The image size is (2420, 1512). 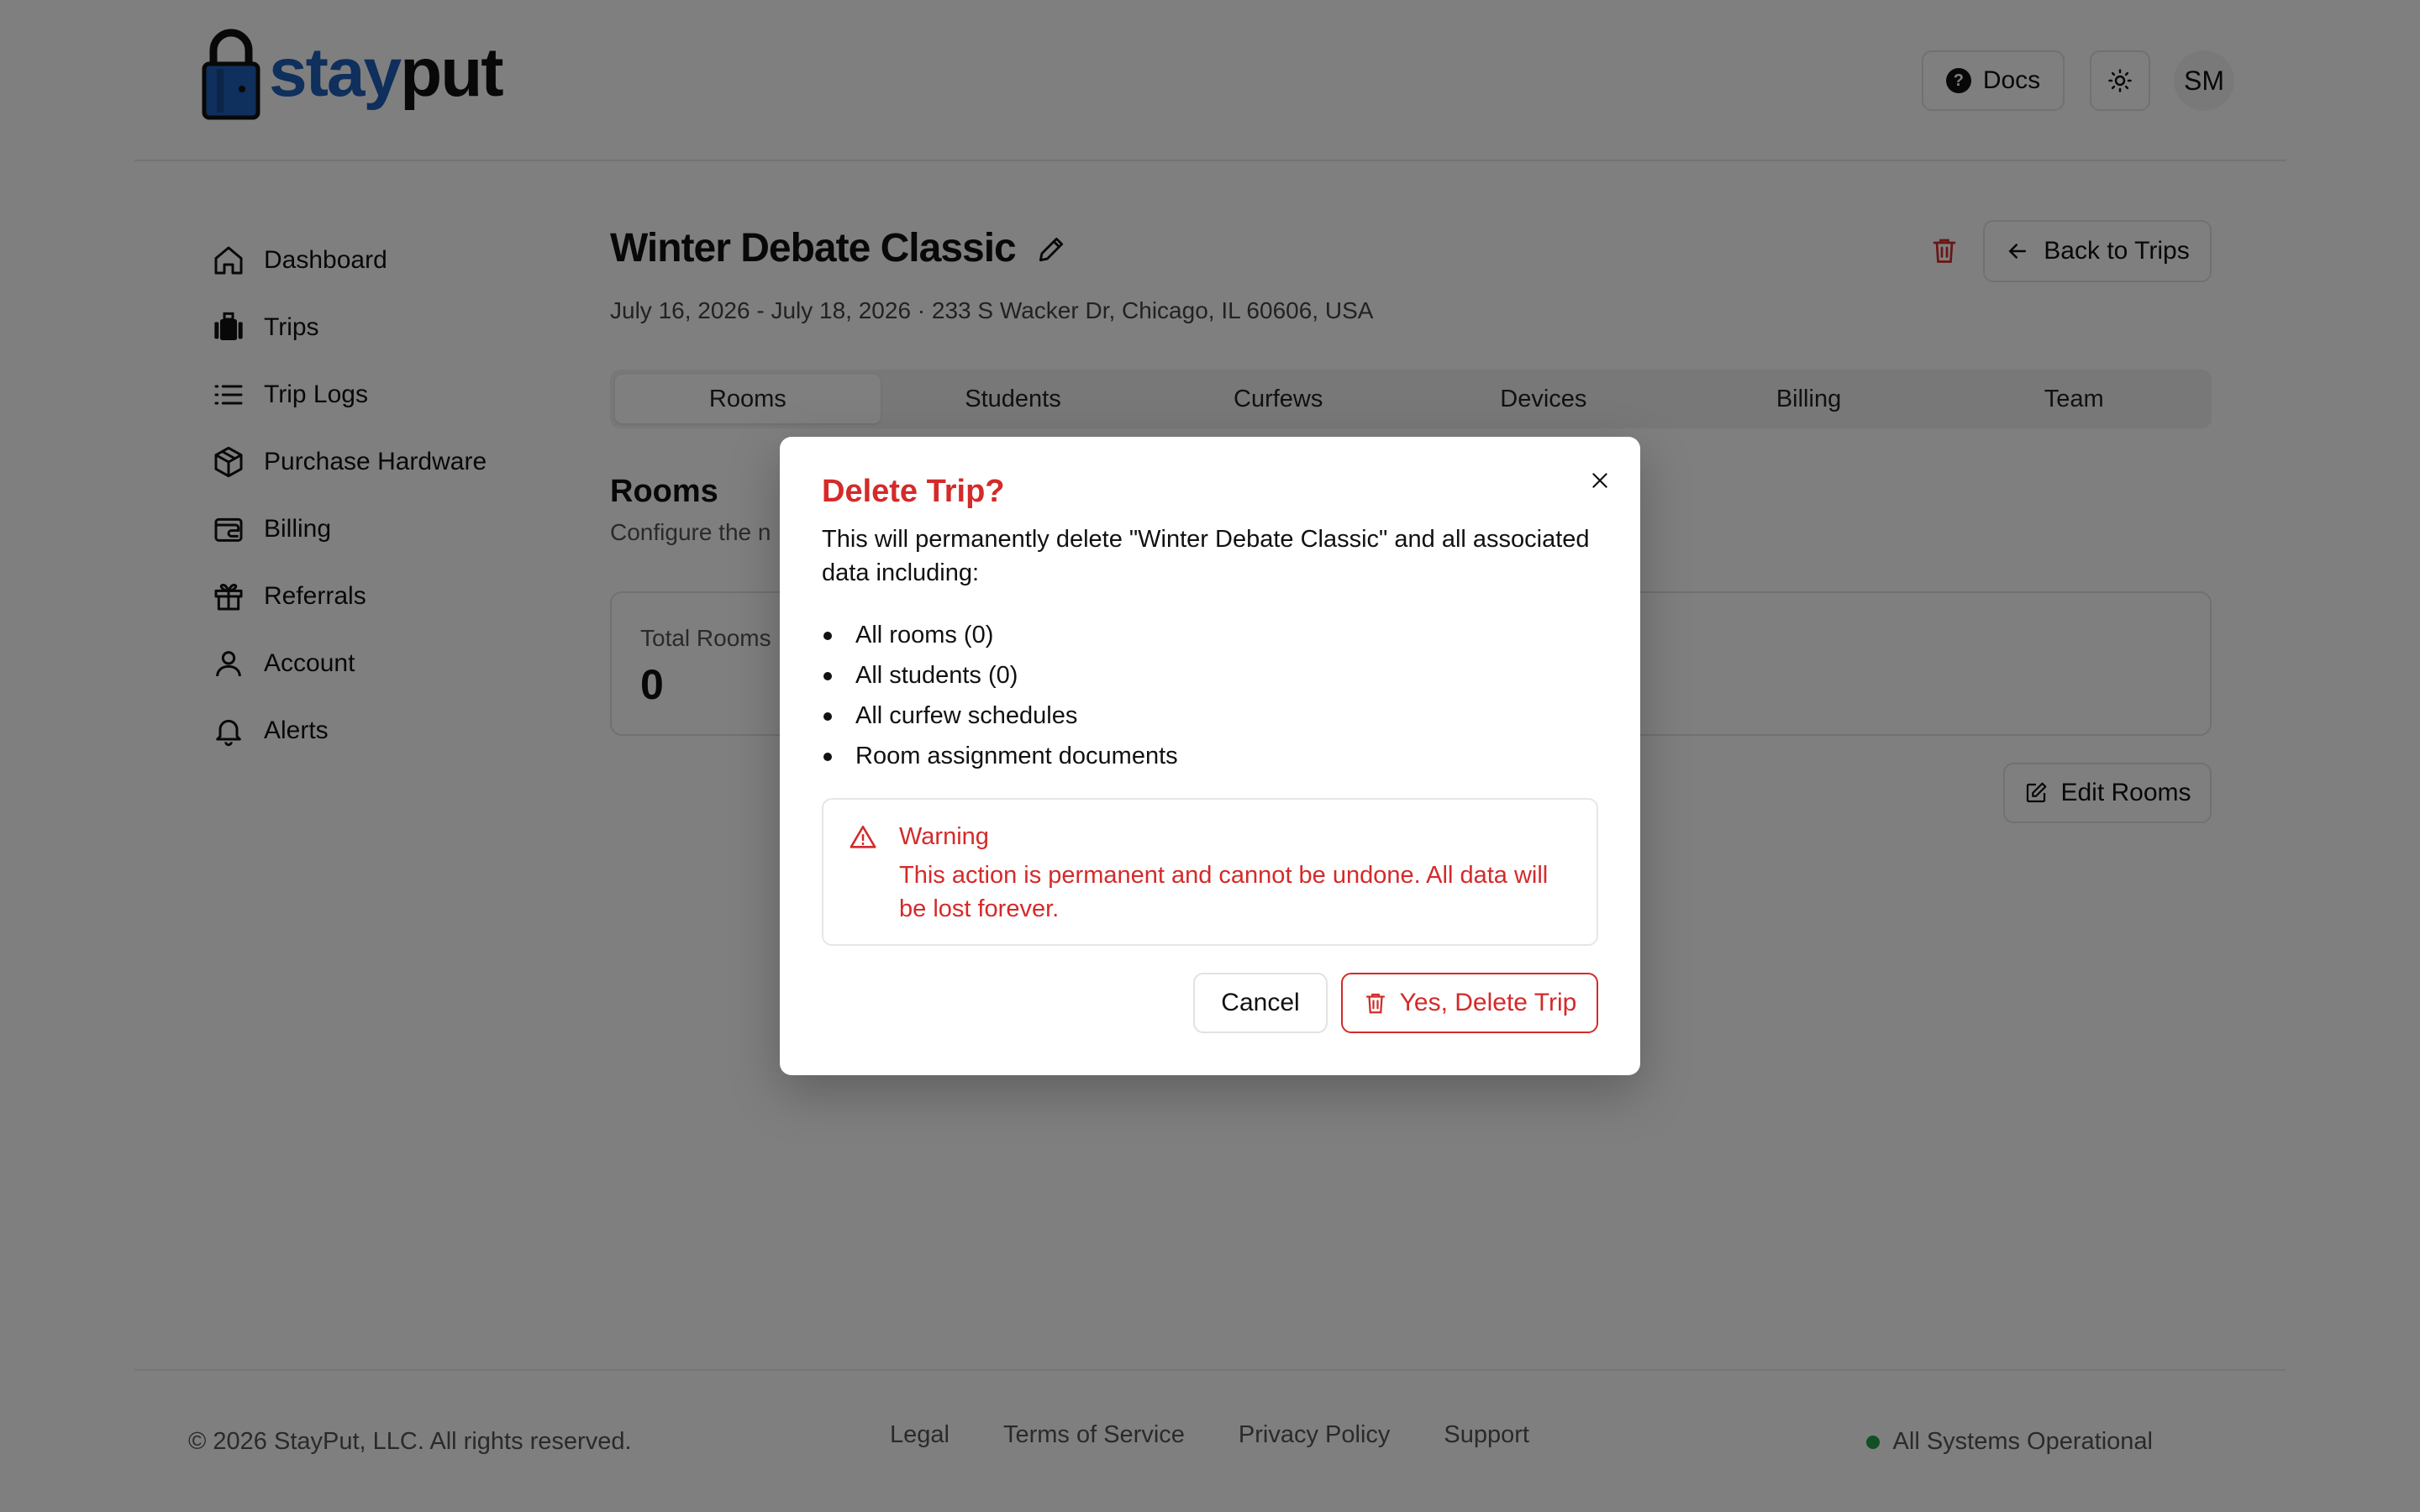 I want to click on cancel-button: Cancel, so click(x=1260, y=1003).